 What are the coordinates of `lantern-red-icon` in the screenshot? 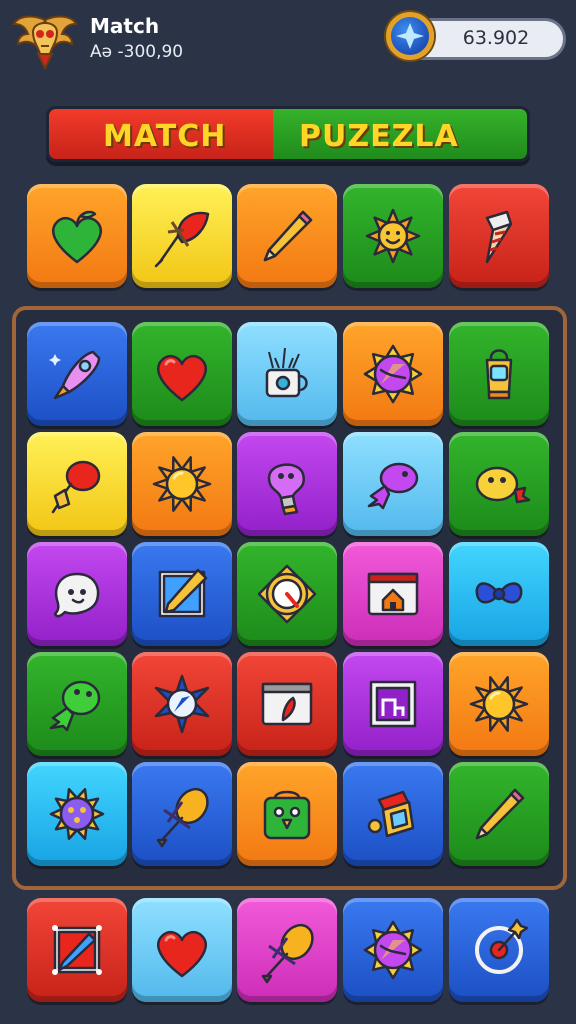 It's located at (393, 814).